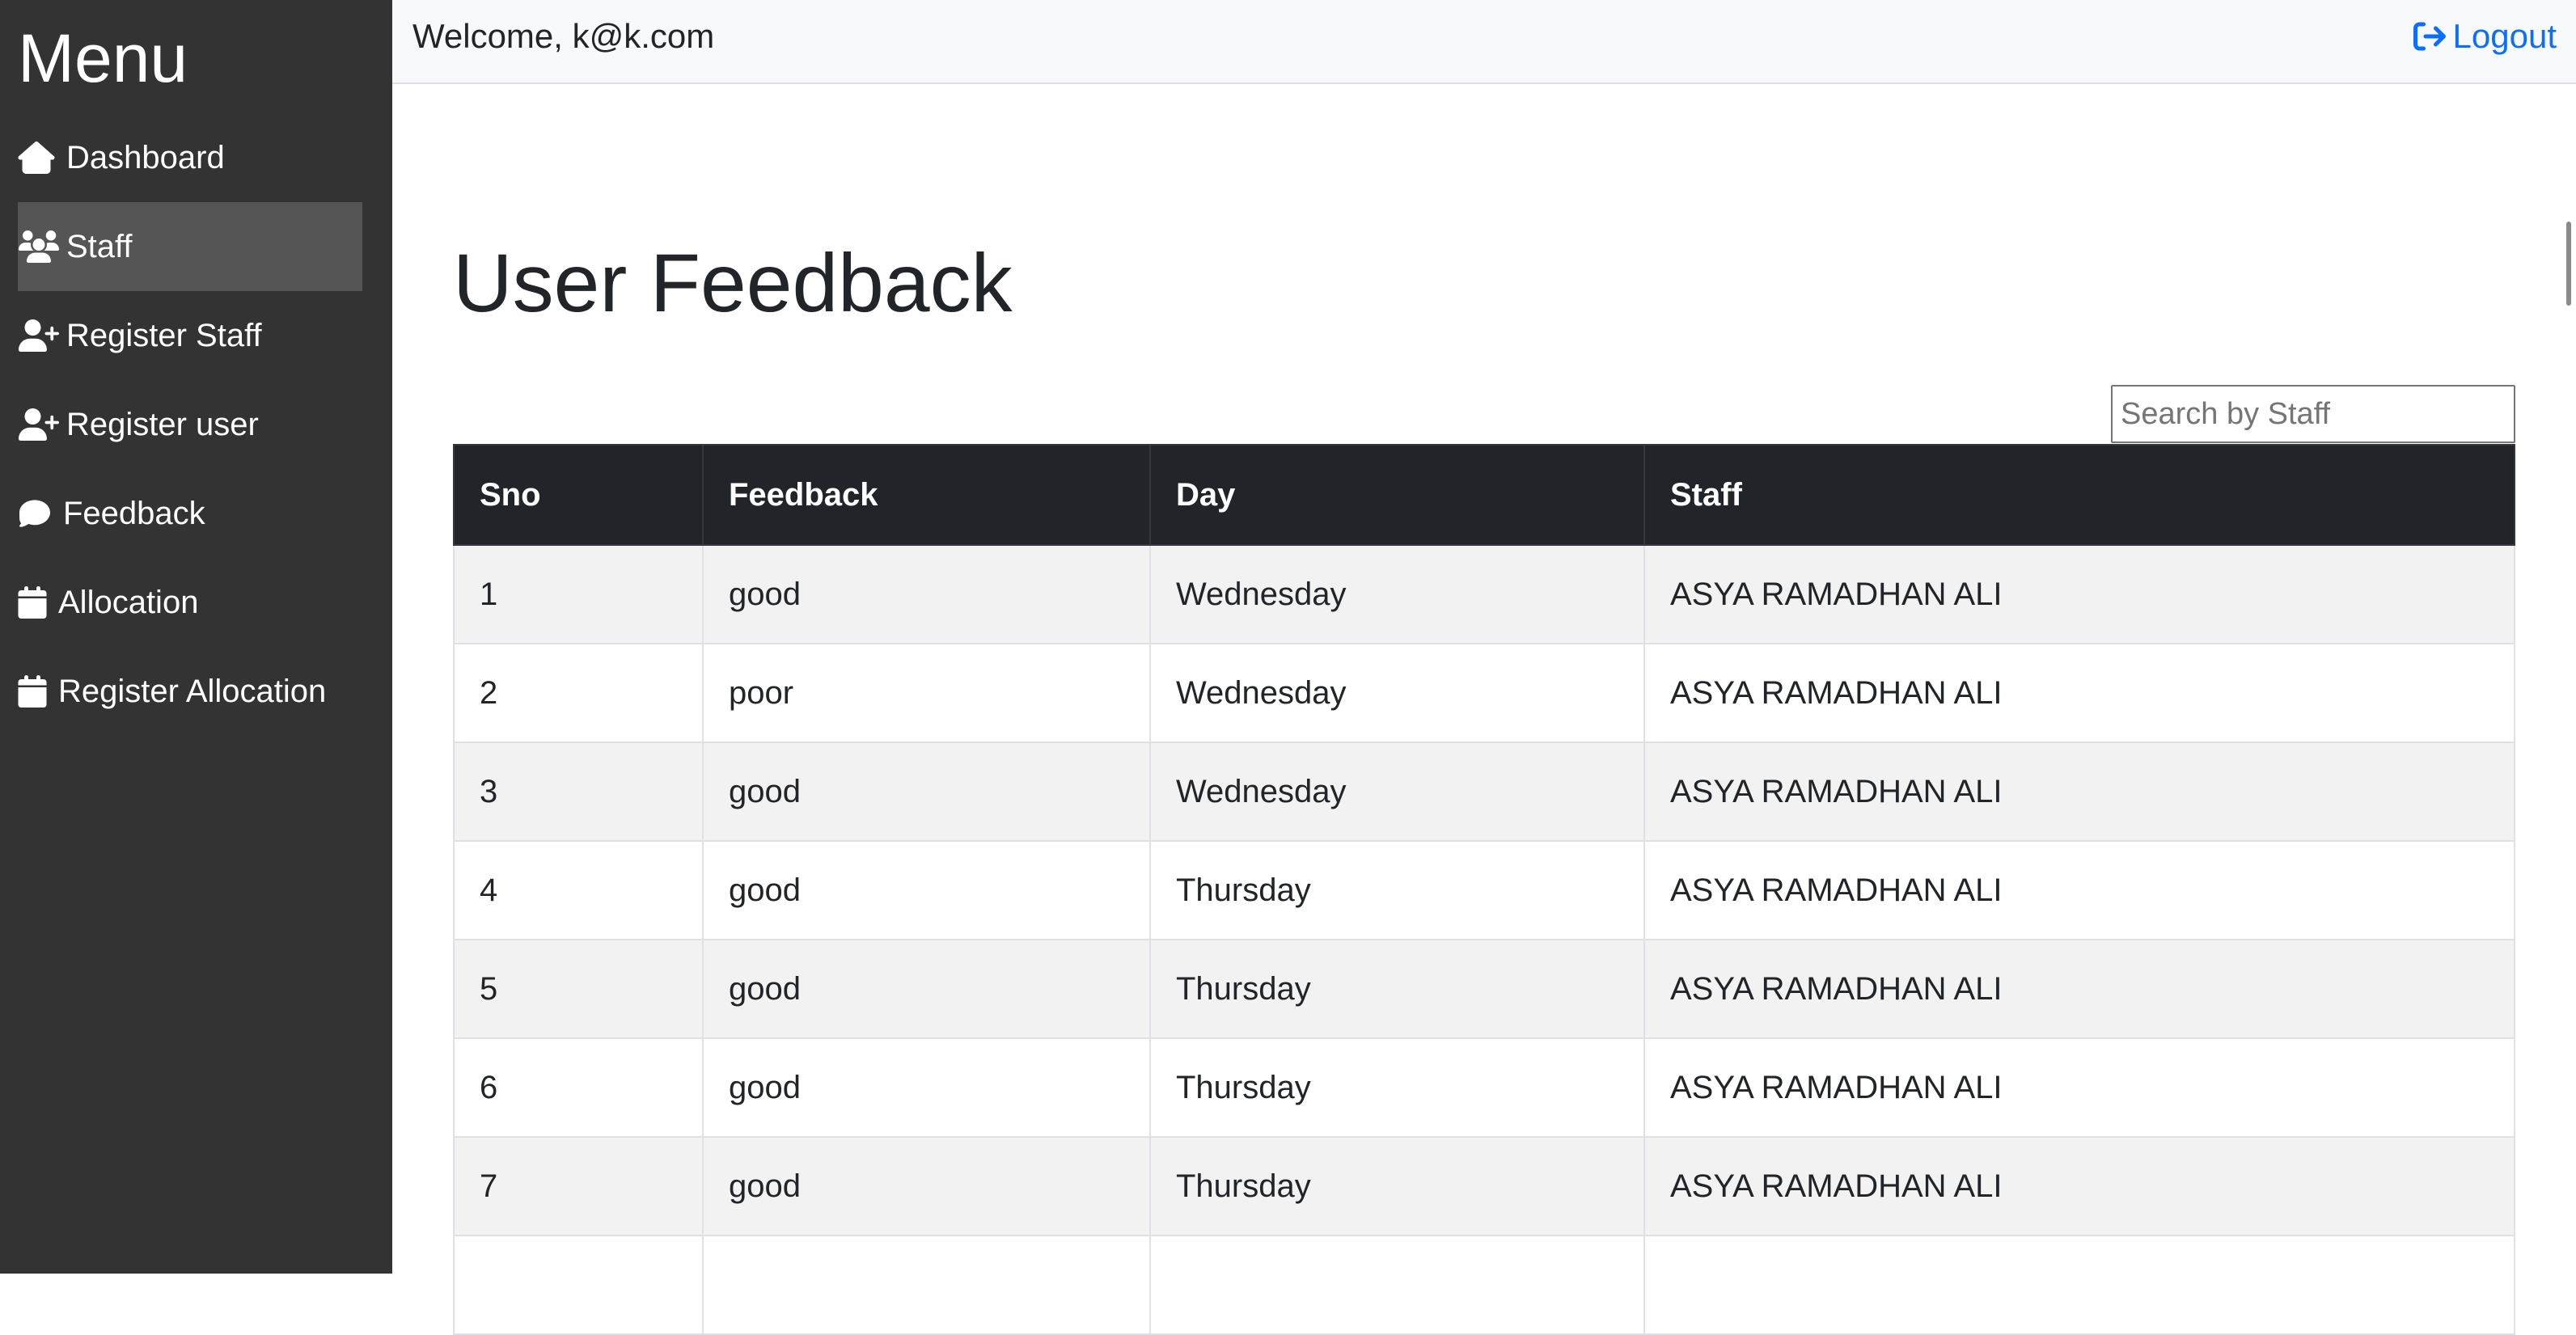  I want to click on sidebar-item-staff: Staff, so click(190, 247).